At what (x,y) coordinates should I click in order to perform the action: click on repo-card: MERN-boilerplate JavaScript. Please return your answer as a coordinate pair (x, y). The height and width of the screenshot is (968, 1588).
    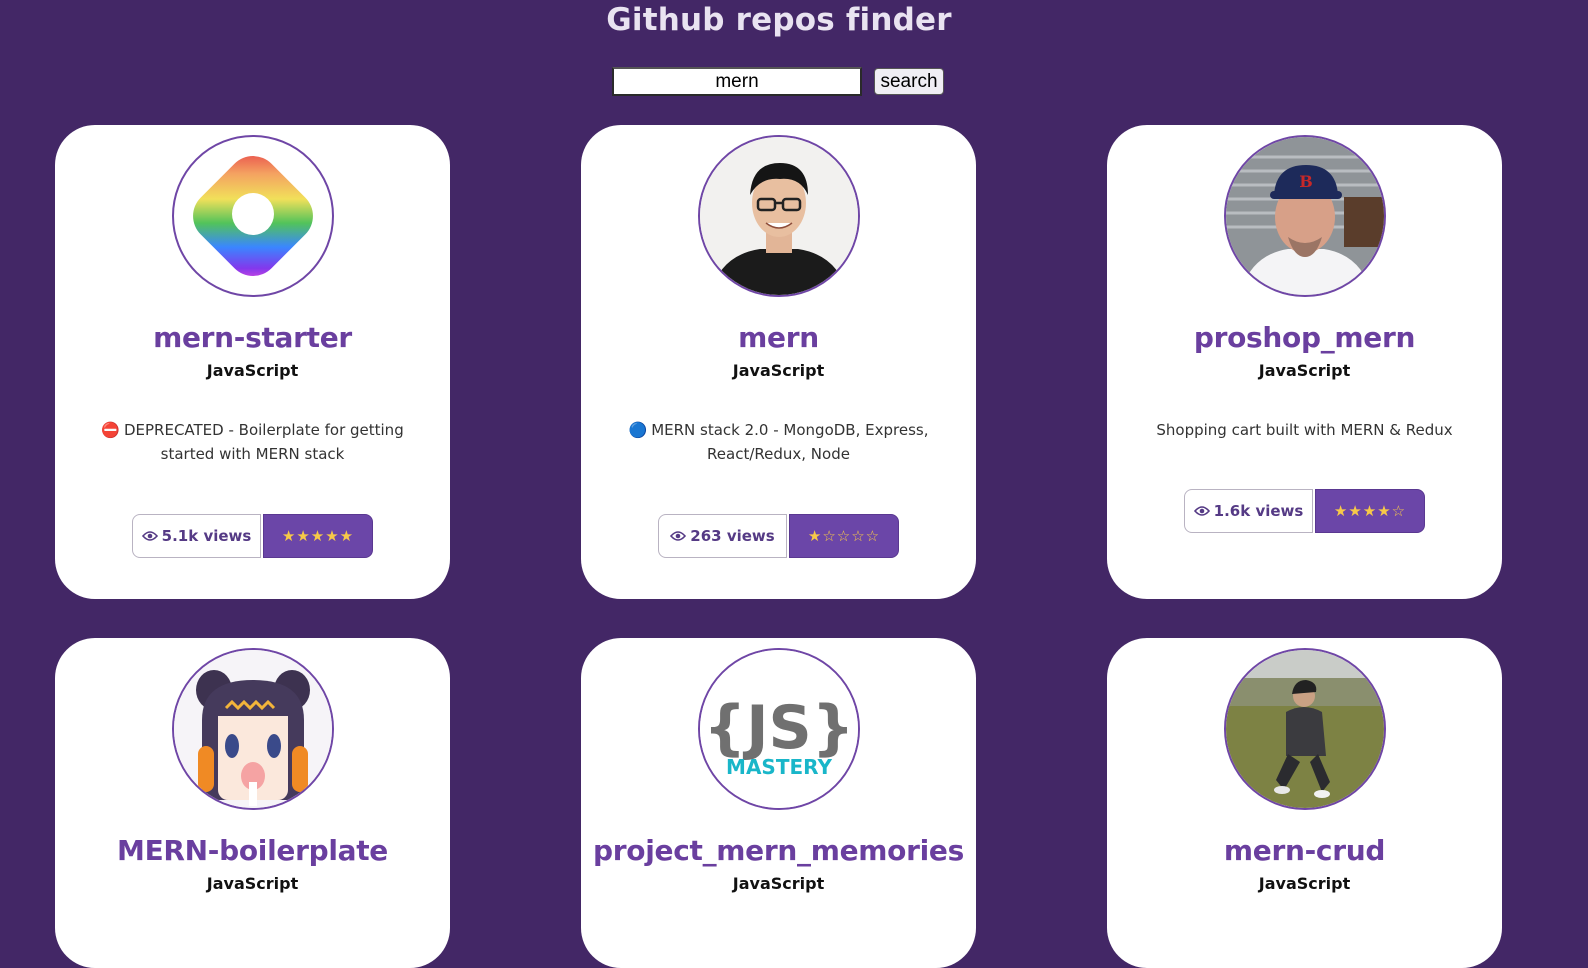
    Looking at the image, I should click on (252, 803).